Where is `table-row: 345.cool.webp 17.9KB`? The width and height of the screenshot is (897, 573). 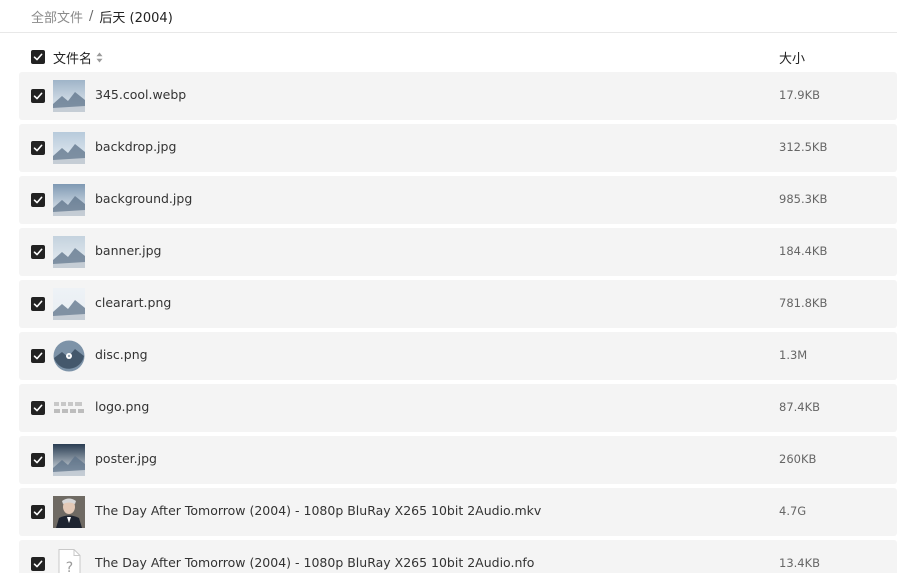
table-row: 345.cool.webp 17.9KB is located at coordinates (458, 96).